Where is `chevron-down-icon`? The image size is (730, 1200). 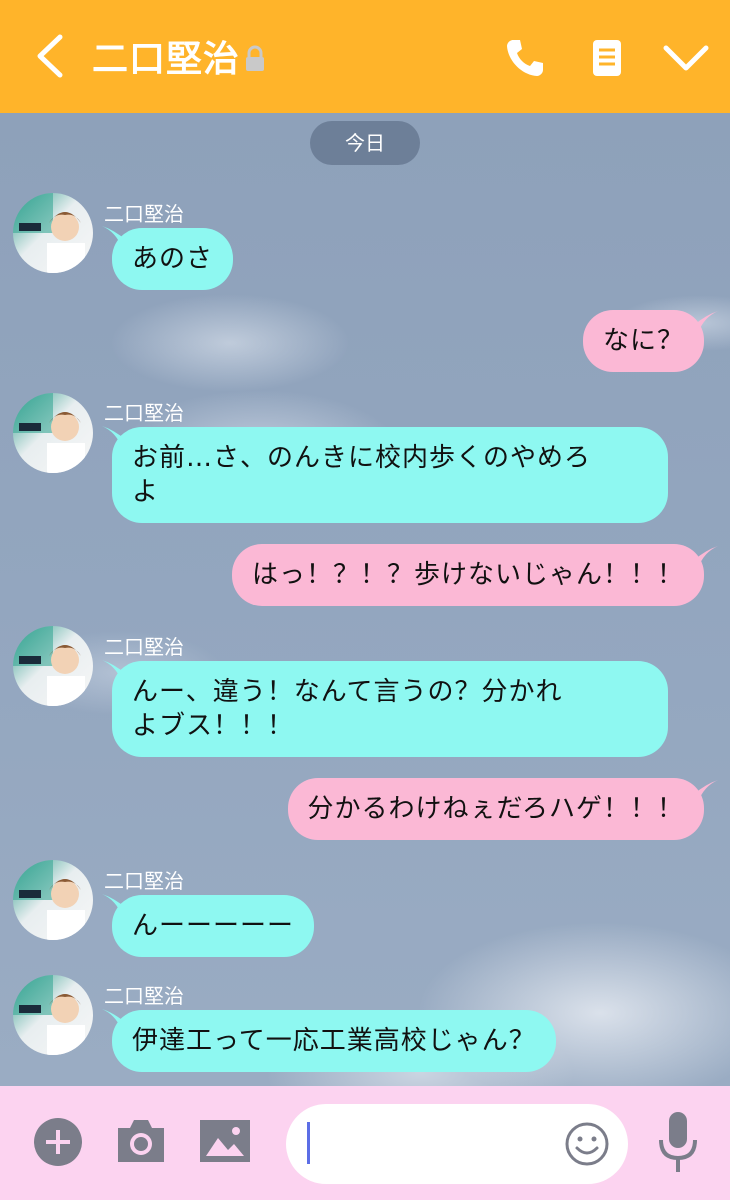
chevron-down-icon is located at coordinates (686, 58).